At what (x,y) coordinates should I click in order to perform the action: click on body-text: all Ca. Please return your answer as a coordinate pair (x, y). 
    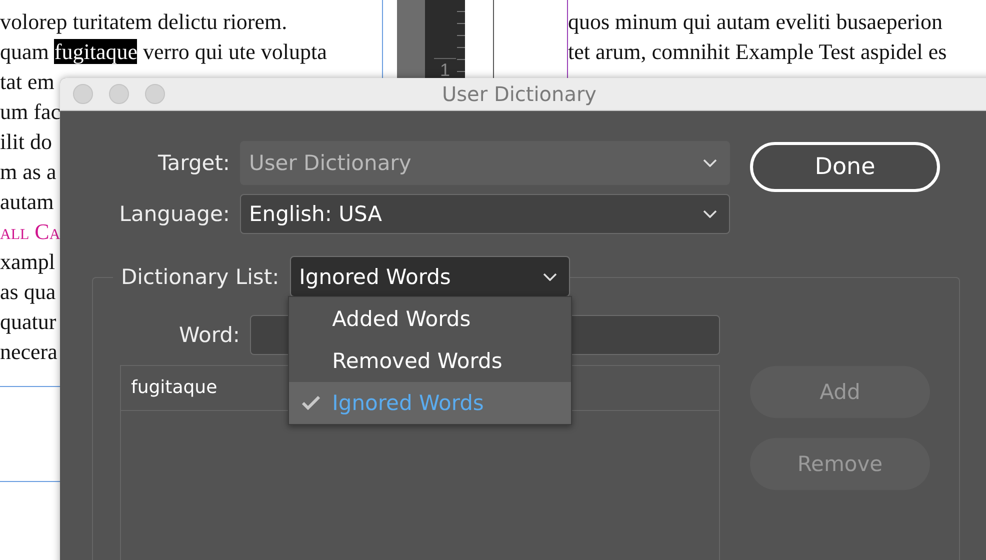
    Looking at the image, I should click on (30, 231).